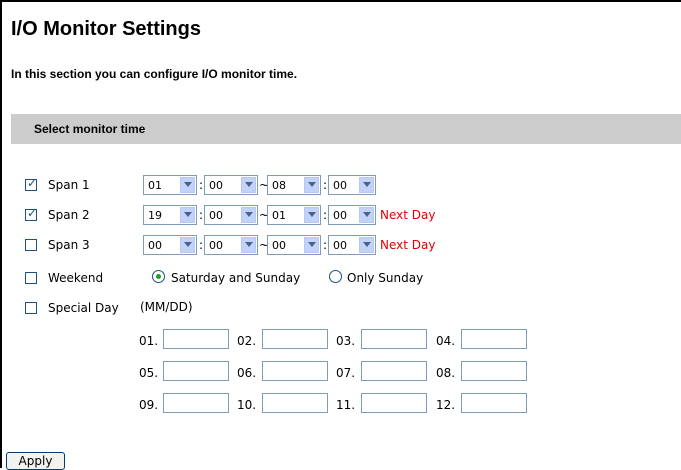  I want to click on special-day-slot-label: 01., so click(149, 341).